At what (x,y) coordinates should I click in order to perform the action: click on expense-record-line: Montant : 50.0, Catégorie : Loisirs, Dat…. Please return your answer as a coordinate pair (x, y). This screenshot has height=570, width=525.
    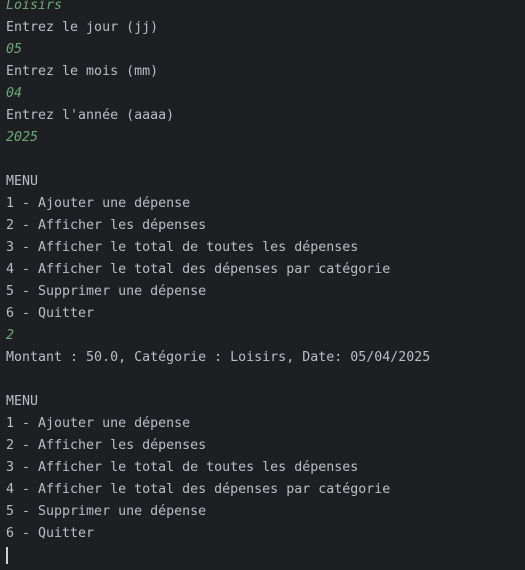
    Looking at the image, I should click on (218, 357).